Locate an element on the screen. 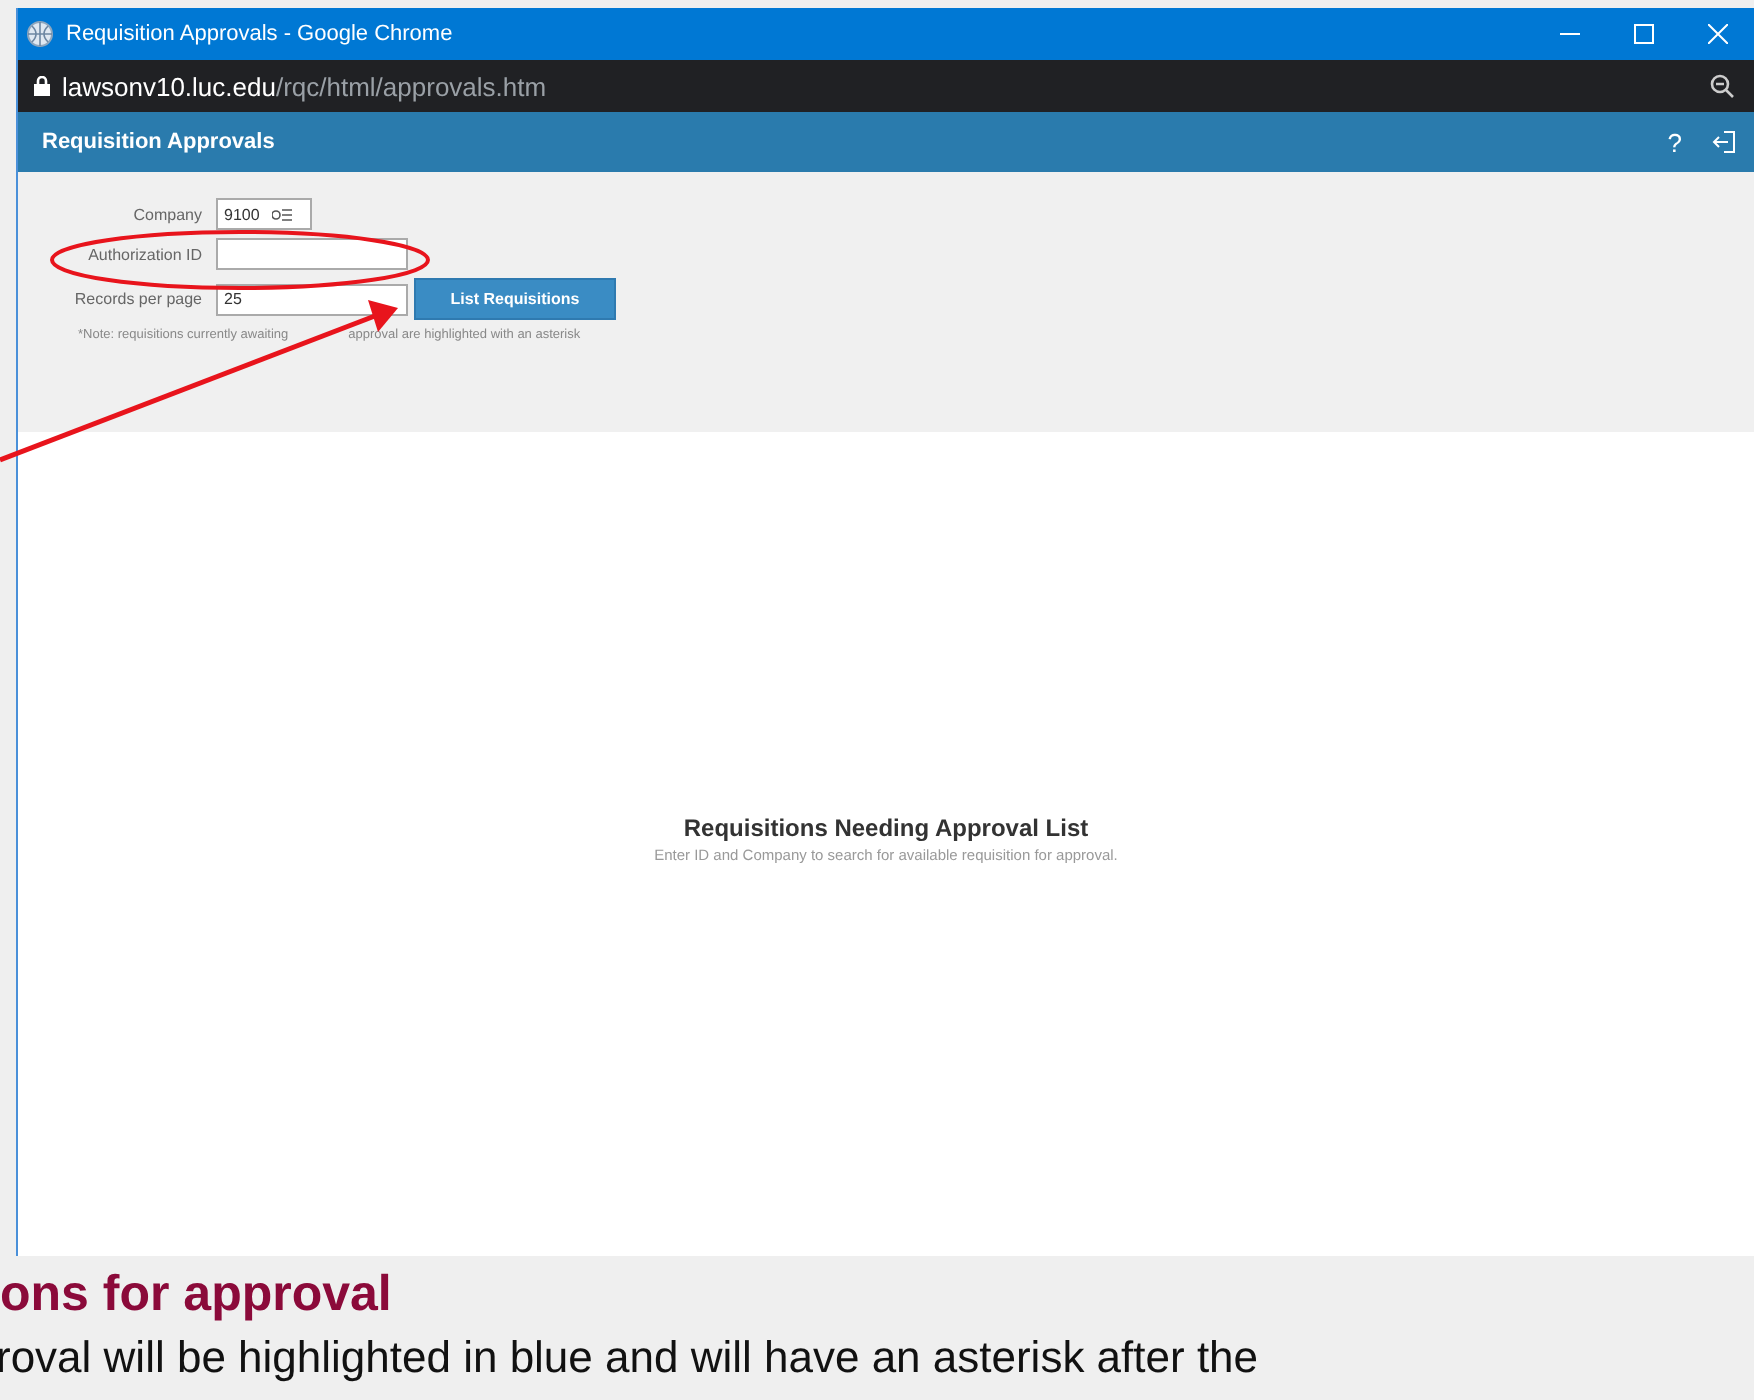 The height and width of the screenshot is (1400, 1754). maximize-icon is located at coordinates (1643, 34).